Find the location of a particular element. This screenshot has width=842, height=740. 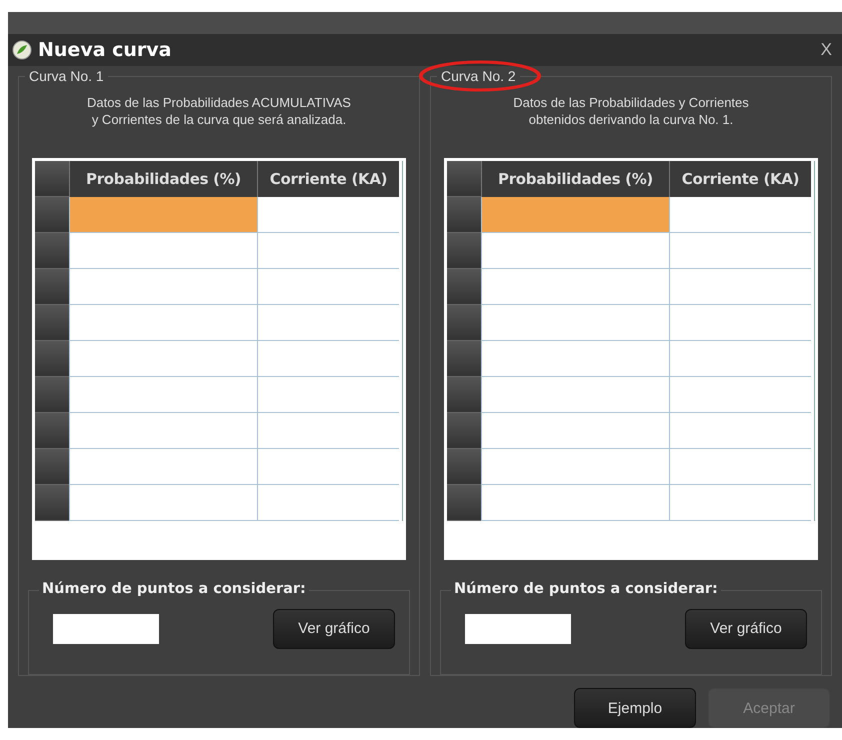

description-line: obtenidos derivando la curva No. 1. is located at coordinates (631, 119).